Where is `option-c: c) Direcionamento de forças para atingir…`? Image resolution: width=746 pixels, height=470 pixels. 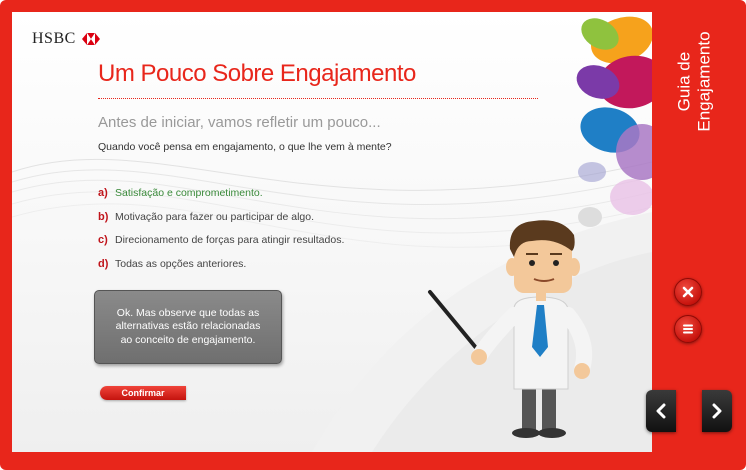
option-c: c) Direcionamento de forças para atingir… is located at coordinates (221, 246).